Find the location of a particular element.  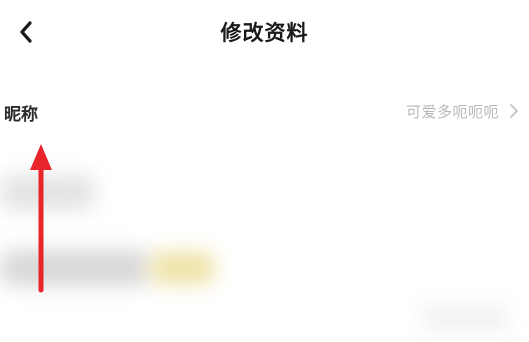

nickname-row: 昵称 可爱多呃呃呃 is located at coordinates (264, 112).